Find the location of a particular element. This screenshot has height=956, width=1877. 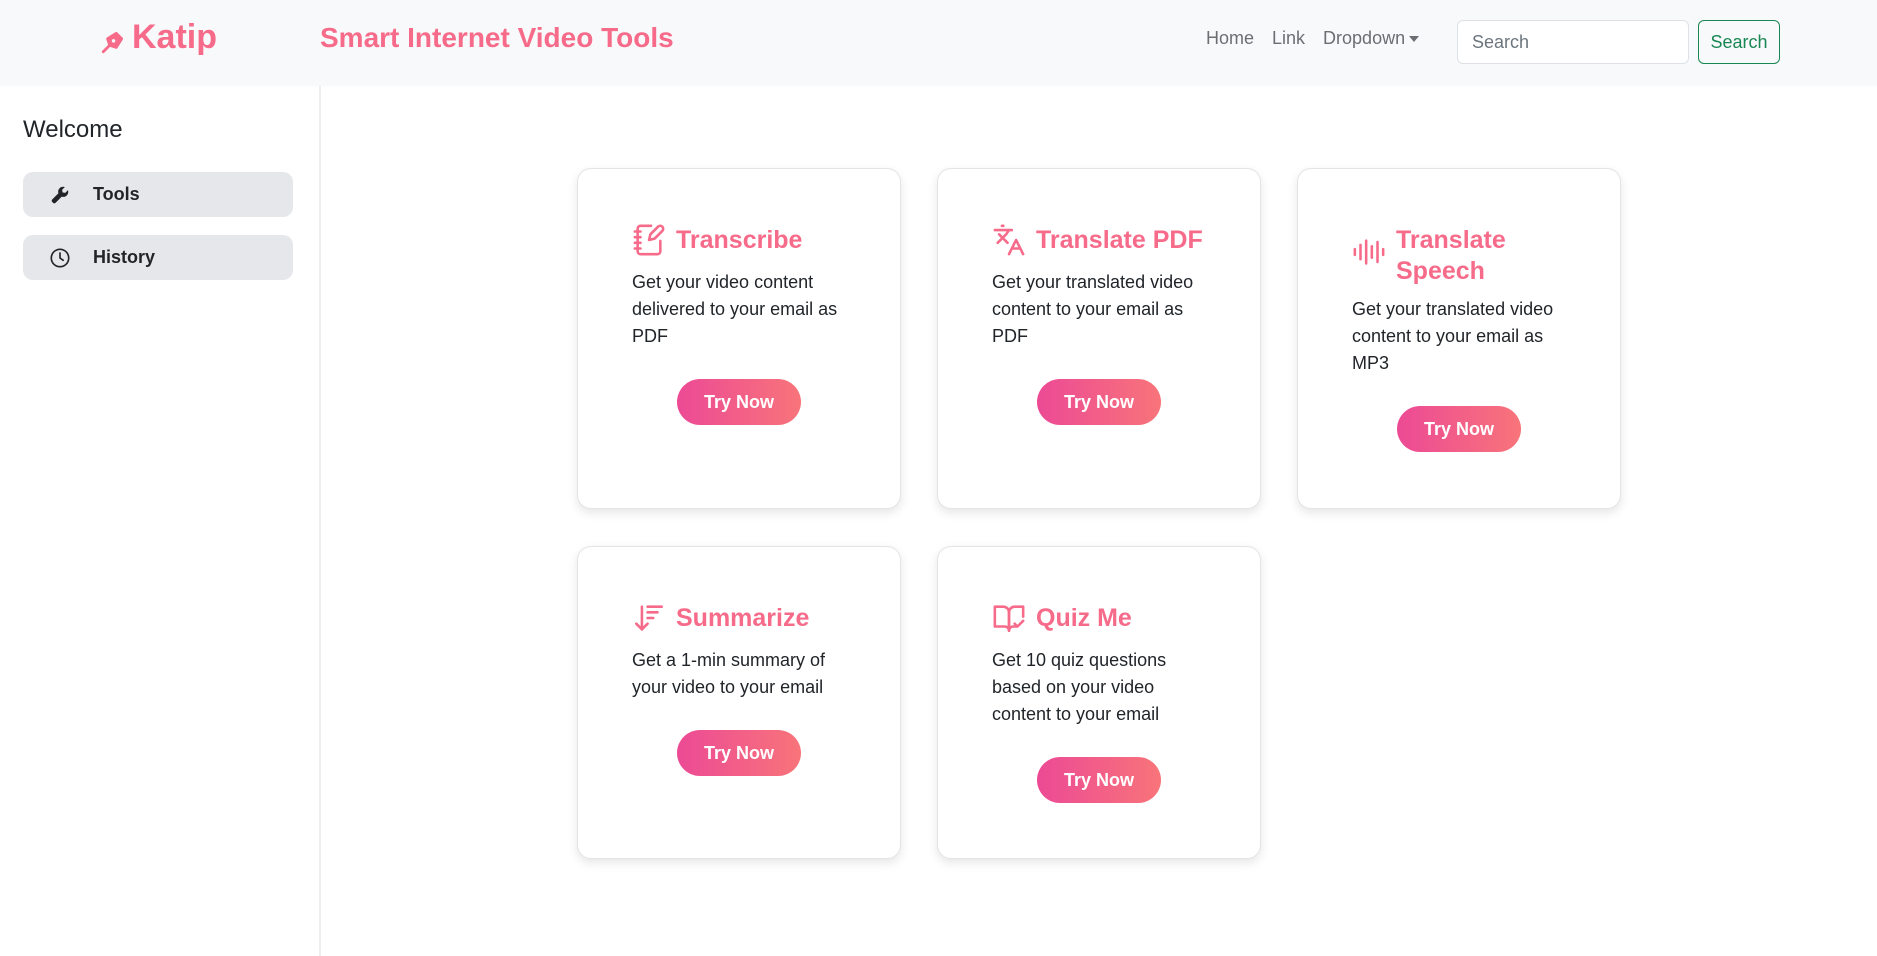

translate-icon is located at coordinates (1009, 240).